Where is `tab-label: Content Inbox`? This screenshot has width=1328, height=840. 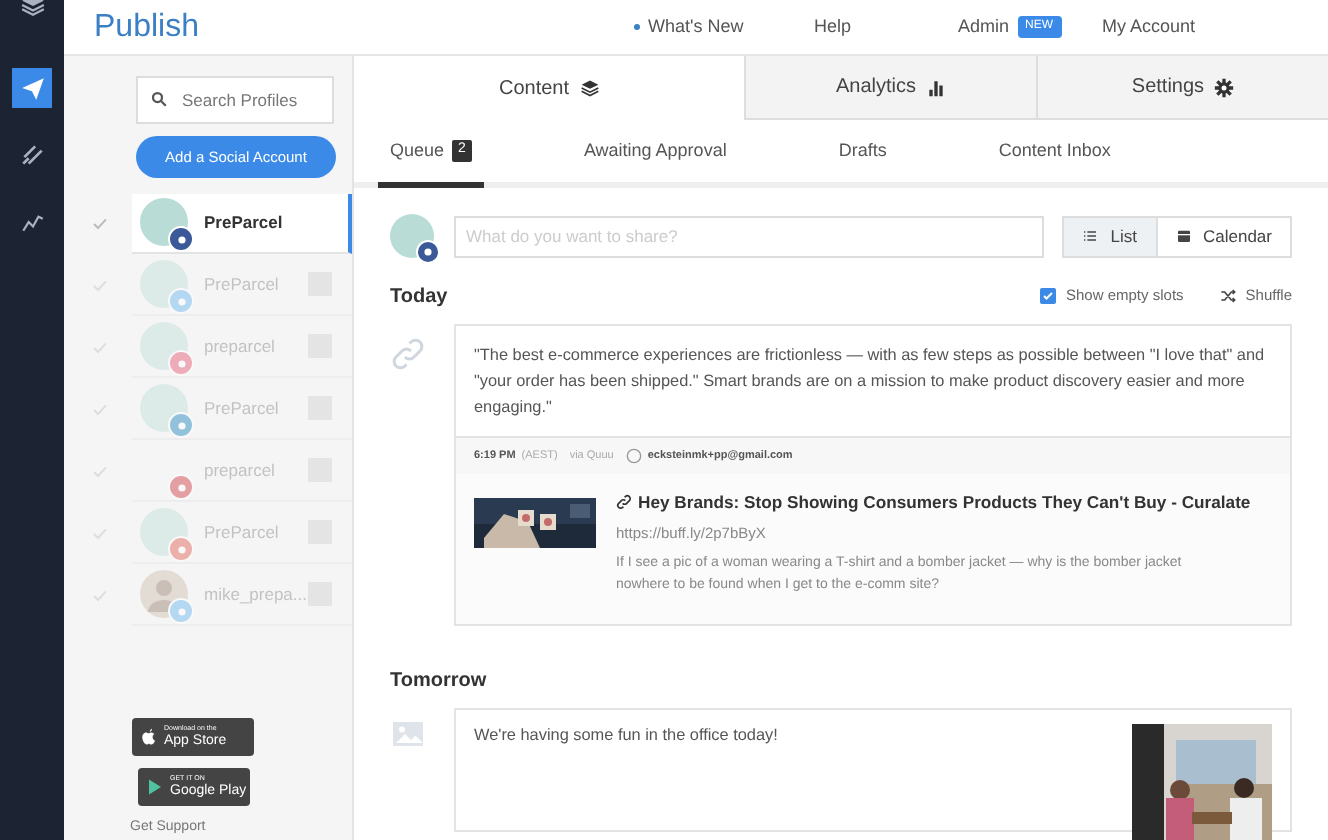 tab-label: Content Inbox is located at coordinates (1054, 150).